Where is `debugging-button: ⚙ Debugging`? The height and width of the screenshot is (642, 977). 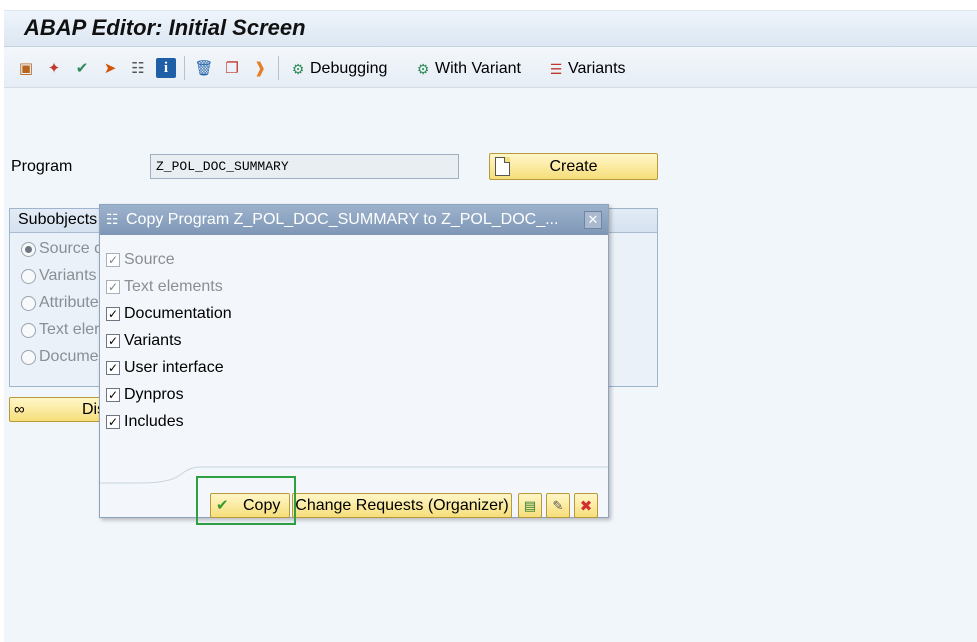 debugging-button: ⚙ Debugging is located at coordinates (338, 69).